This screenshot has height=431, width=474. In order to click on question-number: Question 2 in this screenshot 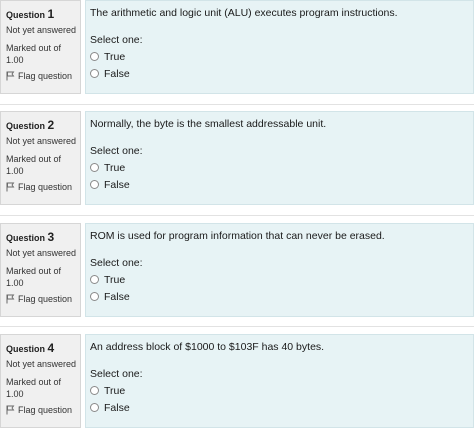, I will do `click(40, 125)`.